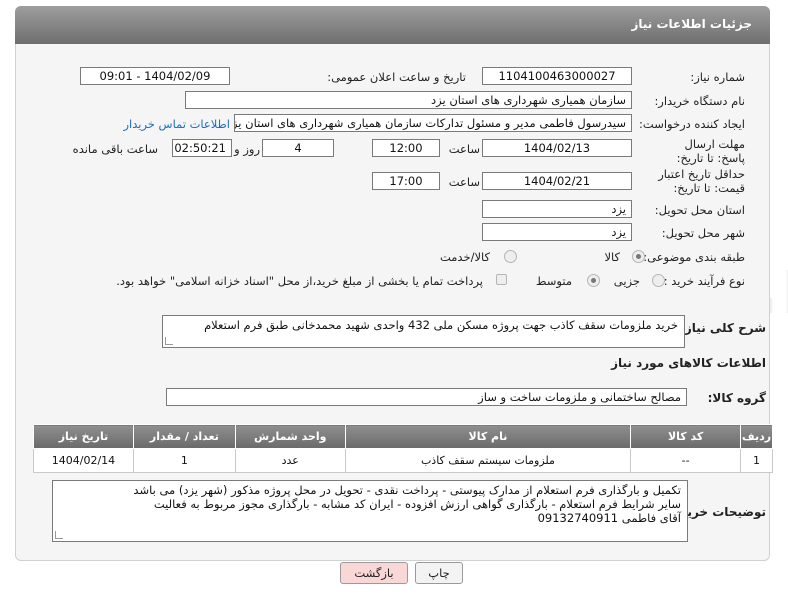 The height and width of the screenshot is (598, 788). I want to click on cell-unit: عدد, so click(290, 460).